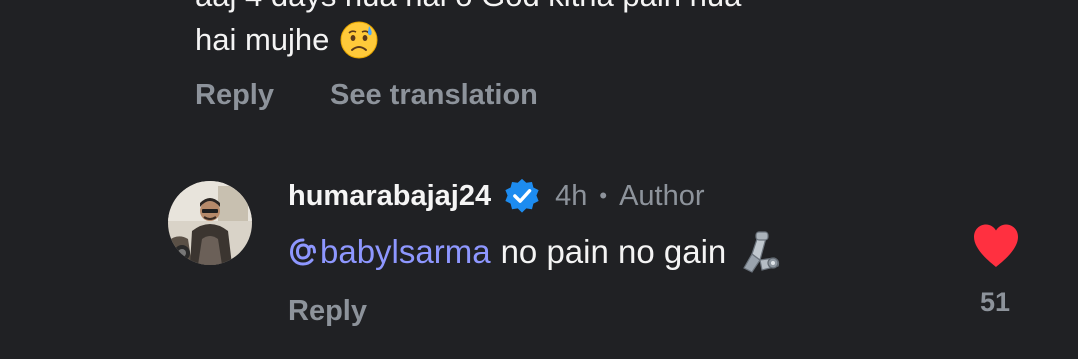 The width and height of the screenshot is (1078, 359). I want to click on top-comment-text: hai mujhe, so click(262, 39).